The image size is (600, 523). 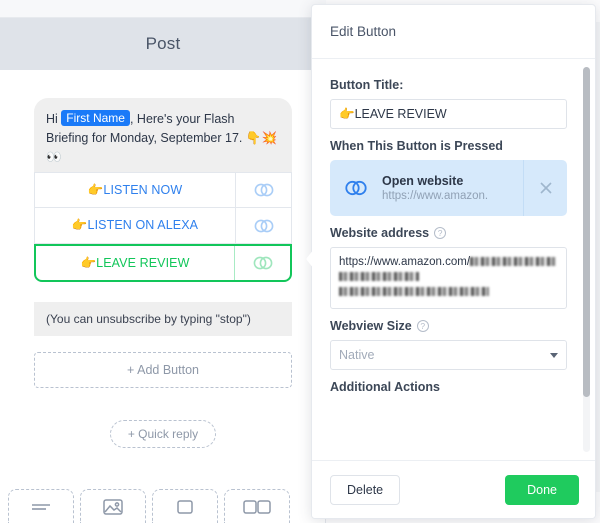 I want to click on point-down-emoji: 👇, so click(x=253, y=138).